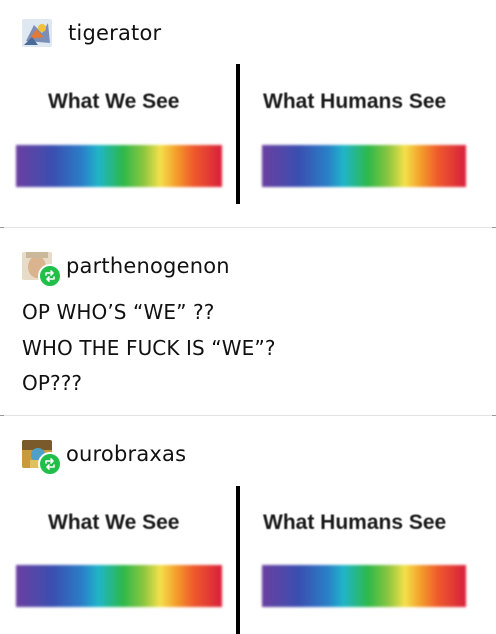 This screenshot has height=634, width=496. Describe the element at coordinates (126, 454) in the screenshot. I see `username: ourobraxas` at that location.